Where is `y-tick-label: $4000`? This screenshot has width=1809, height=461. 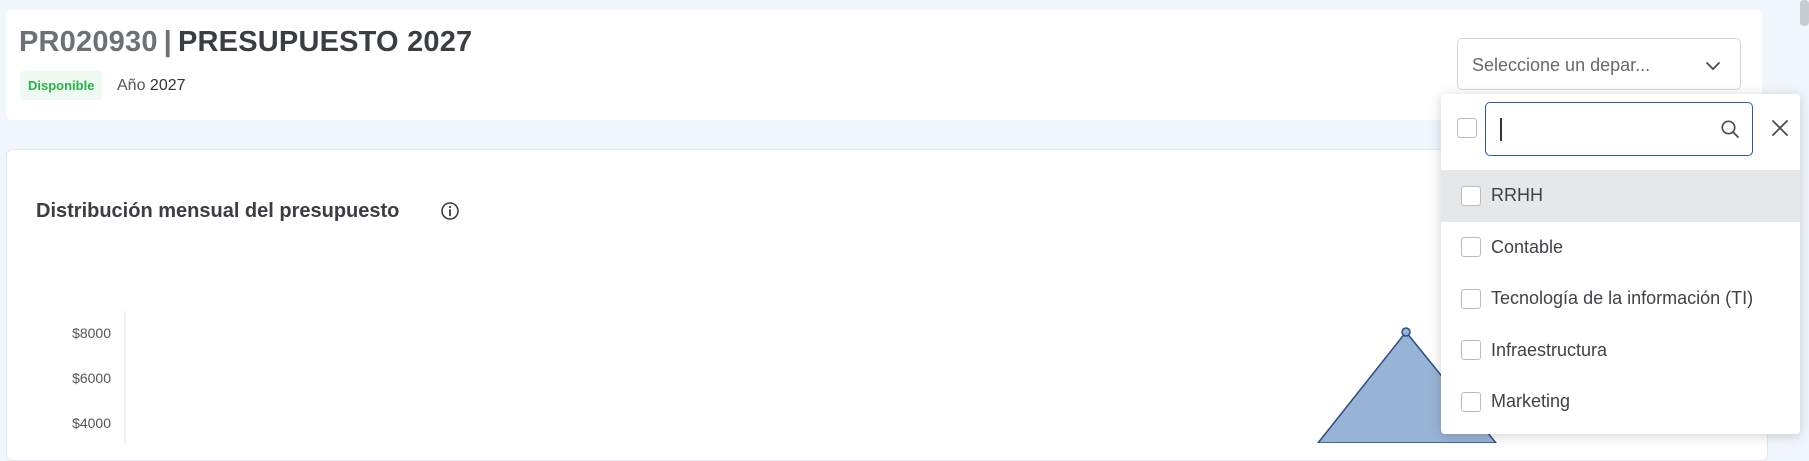
y-tick-label: $4000 is located at coordinates (91, 423).